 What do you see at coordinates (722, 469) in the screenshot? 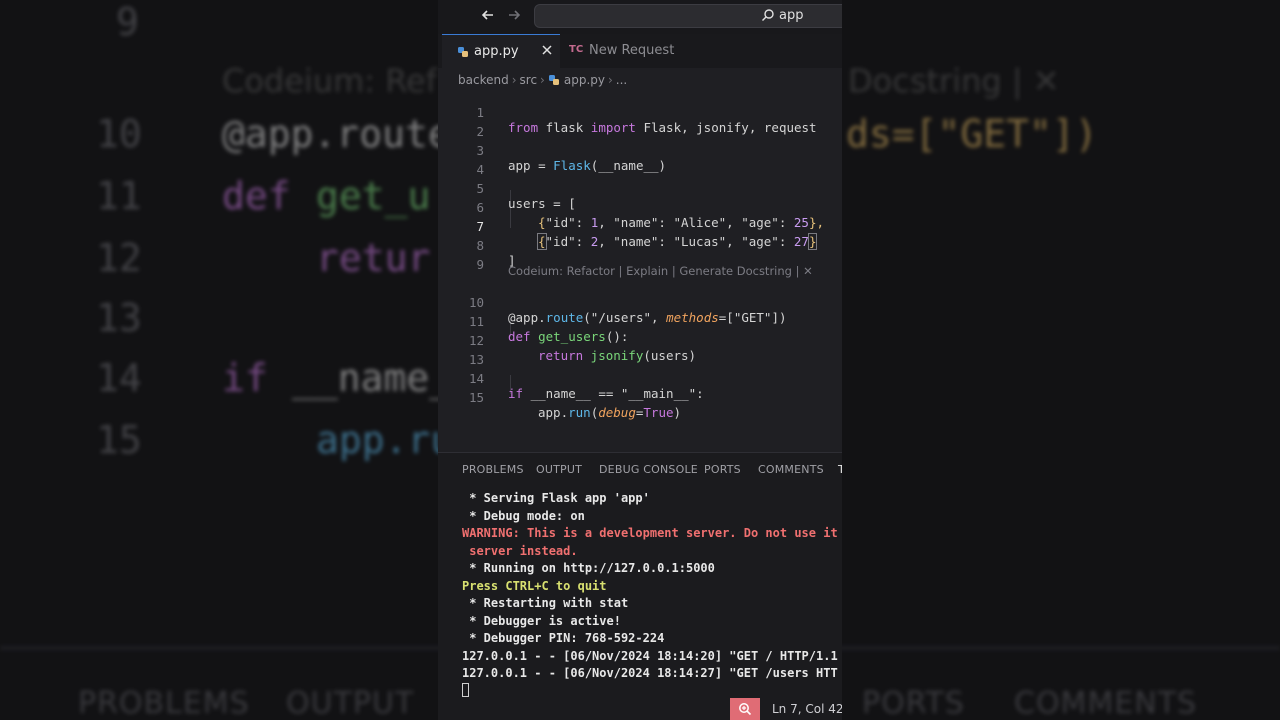
I see `tab-ports: PORTS` at bounding box center [722, 469].